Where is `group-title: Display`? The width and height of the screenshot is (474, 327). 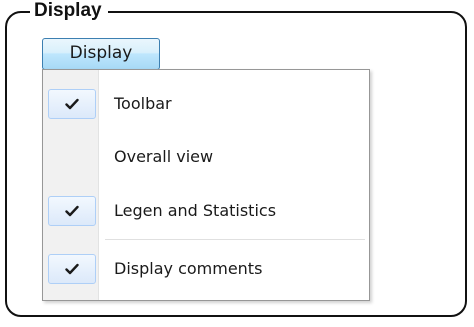
group-title: Display is located at coordinates (69, 11).